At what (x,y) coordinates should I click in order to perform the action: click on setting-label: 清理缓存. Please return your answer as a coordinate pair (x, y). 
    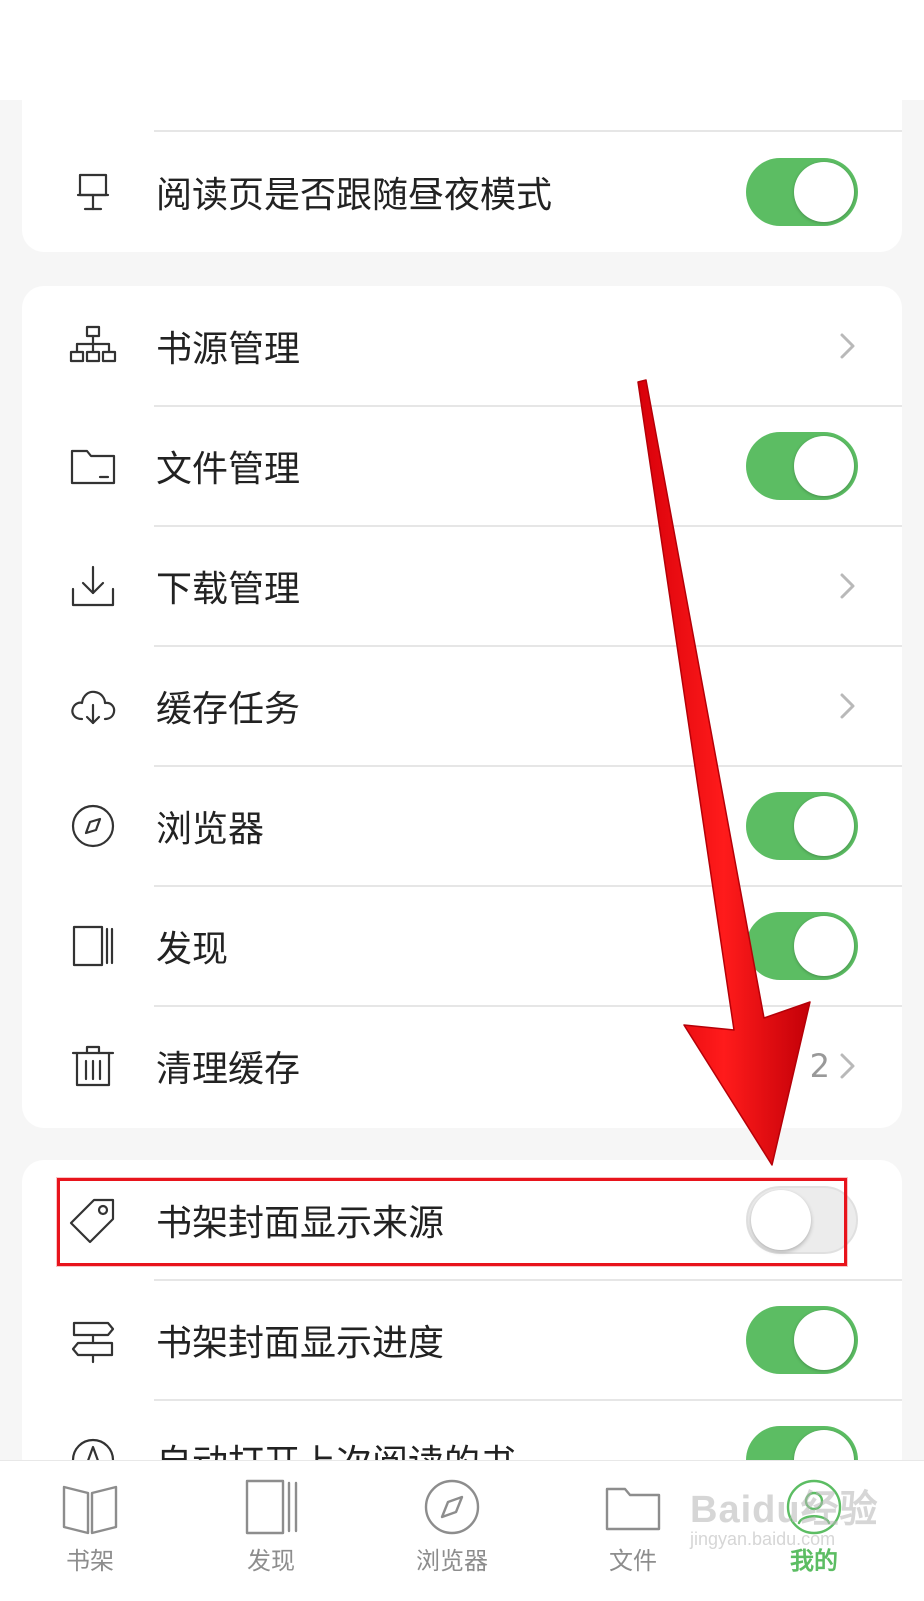
    Looking at the image, I should click on (228, 1069).